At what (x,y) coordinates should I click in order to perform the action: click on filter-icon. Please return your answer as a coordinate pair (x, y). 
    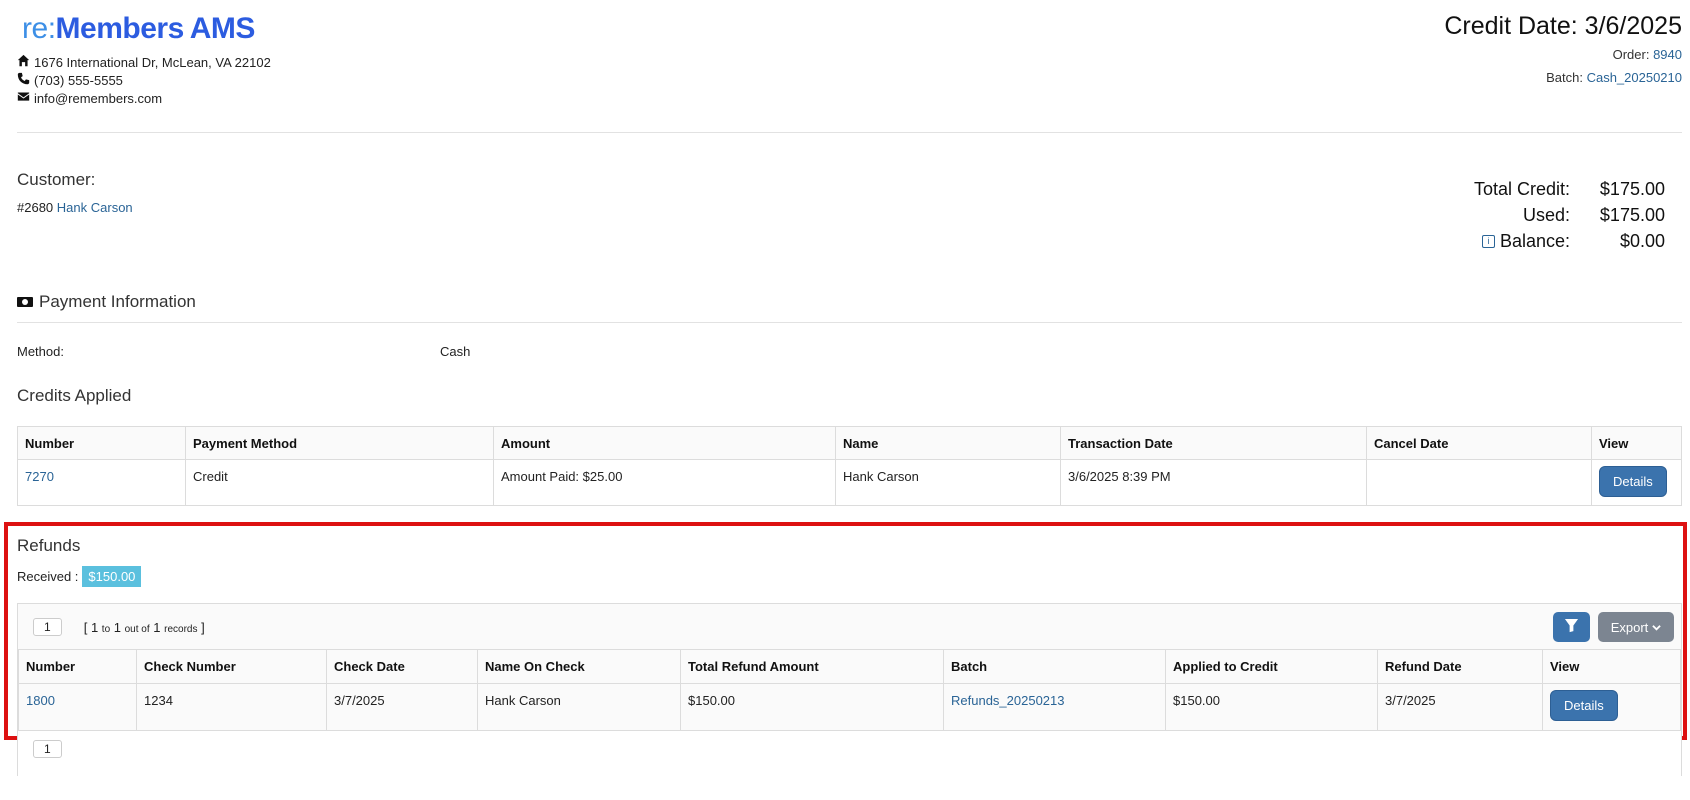
    Looking at the image, I should click on (1571, 627).